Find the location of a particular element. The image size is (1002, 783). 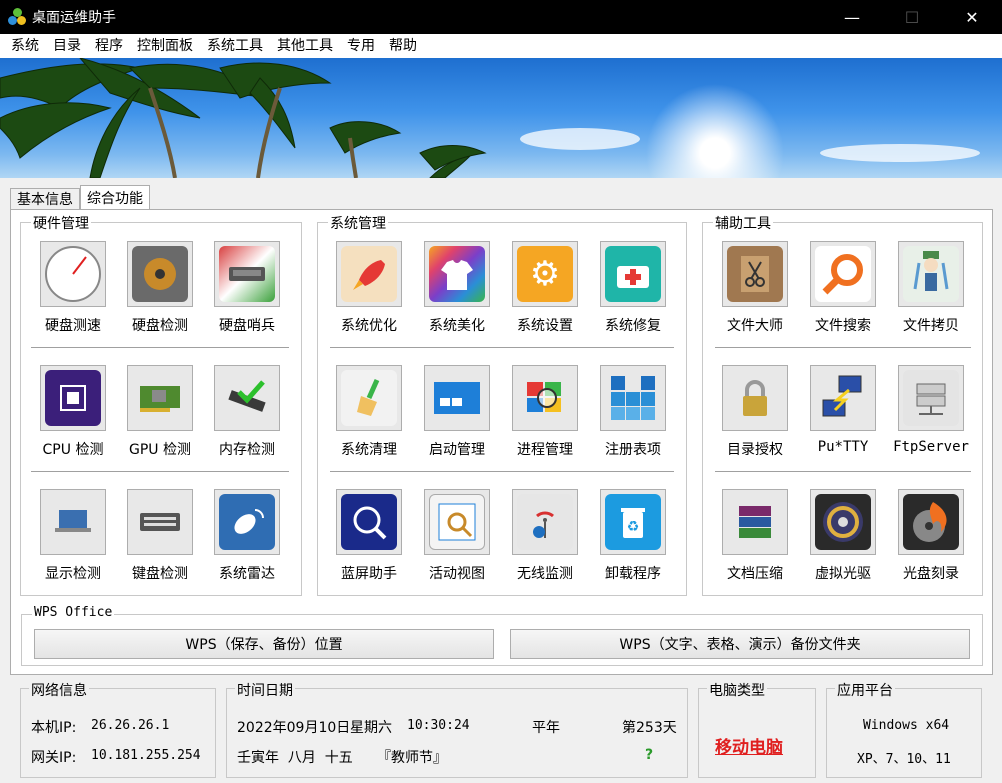

hardware-group-title: 硬件管理 is located at coordinates (61, 223).